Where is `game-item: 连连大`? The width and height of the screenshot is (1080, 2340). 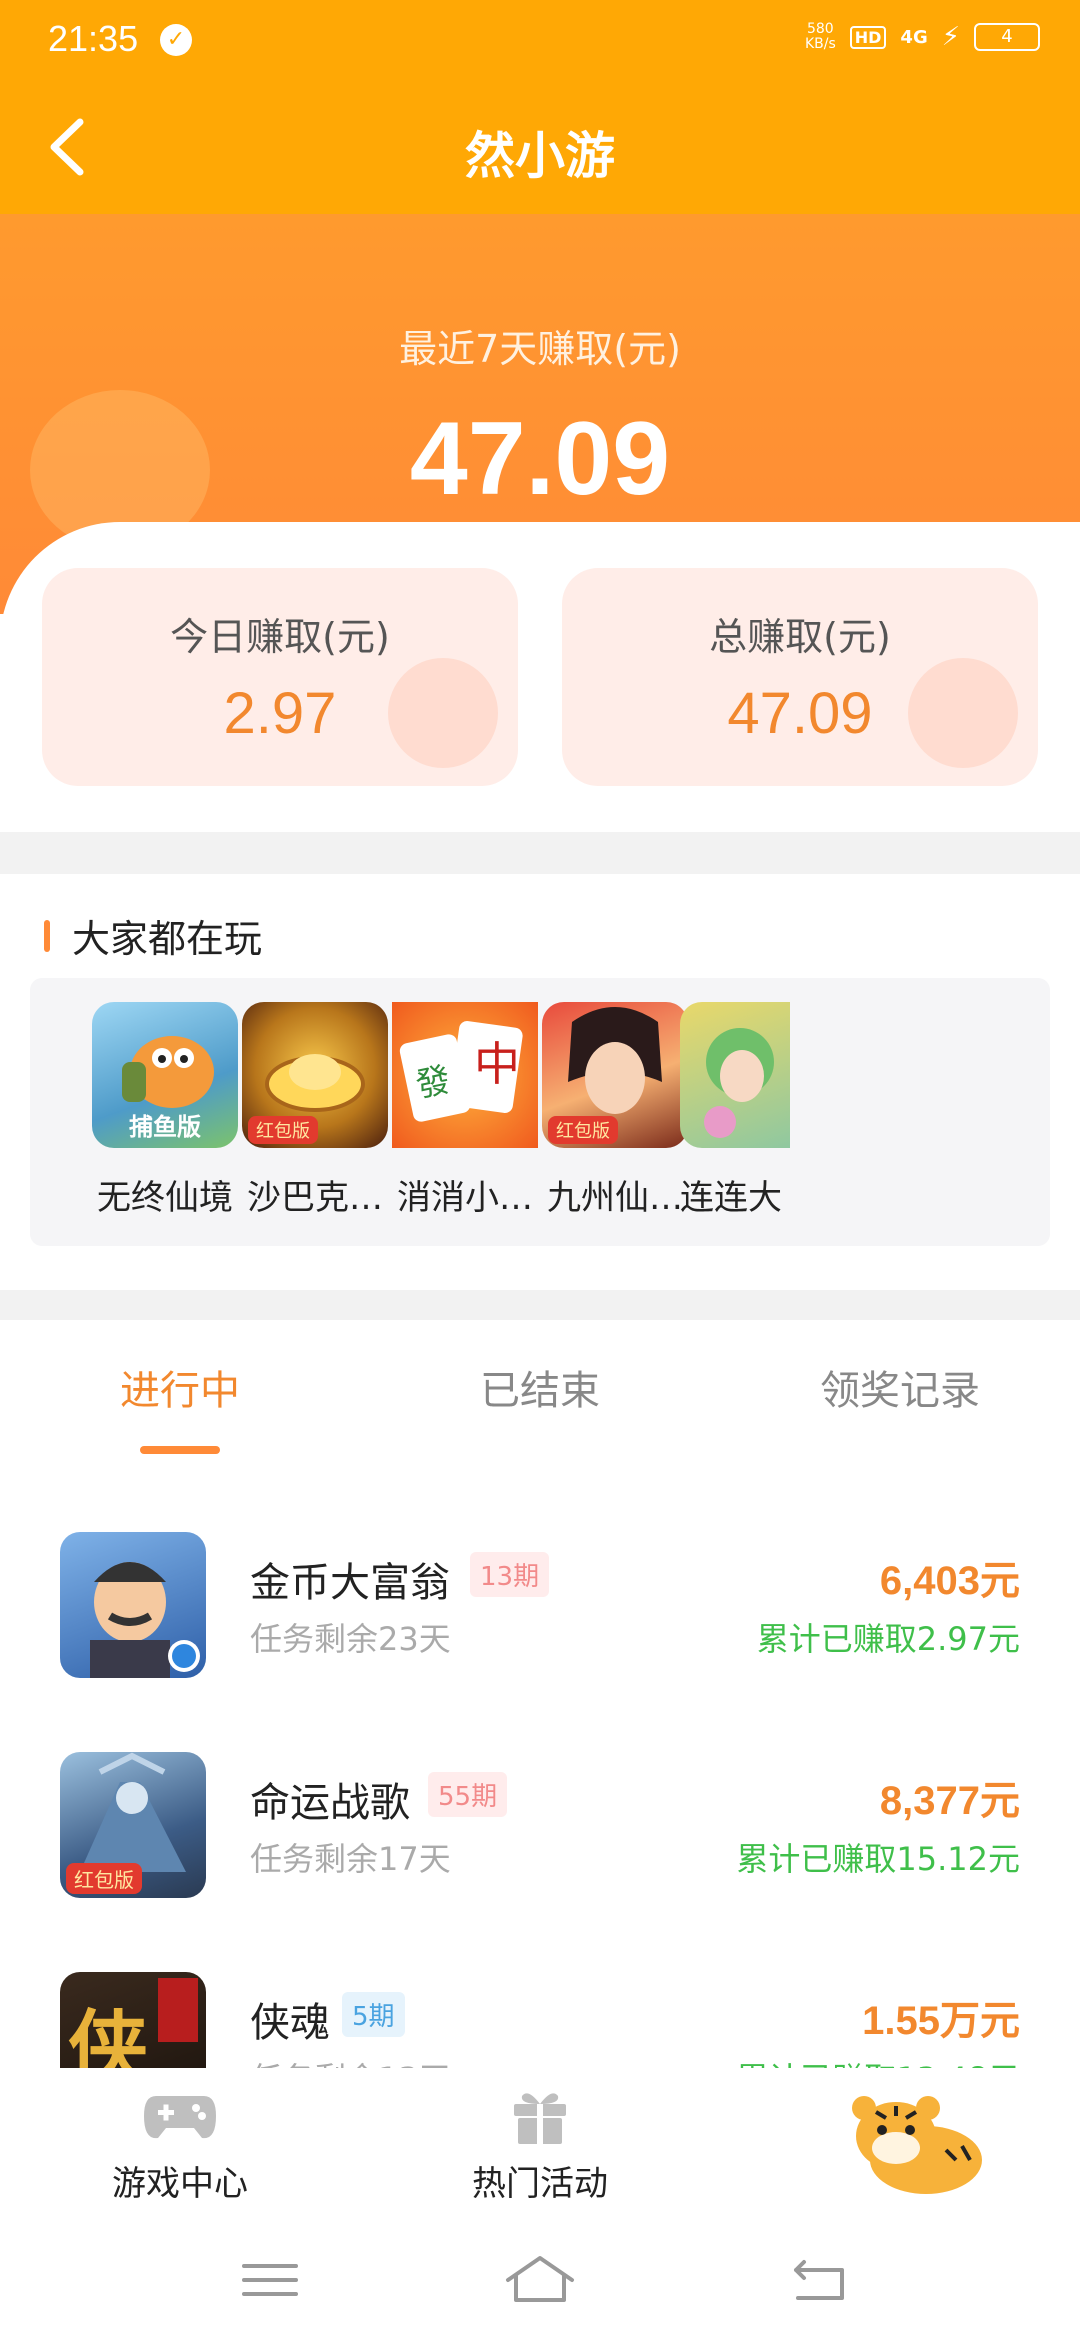 game-item: 连连大 is located at coordinates (740, 1110).